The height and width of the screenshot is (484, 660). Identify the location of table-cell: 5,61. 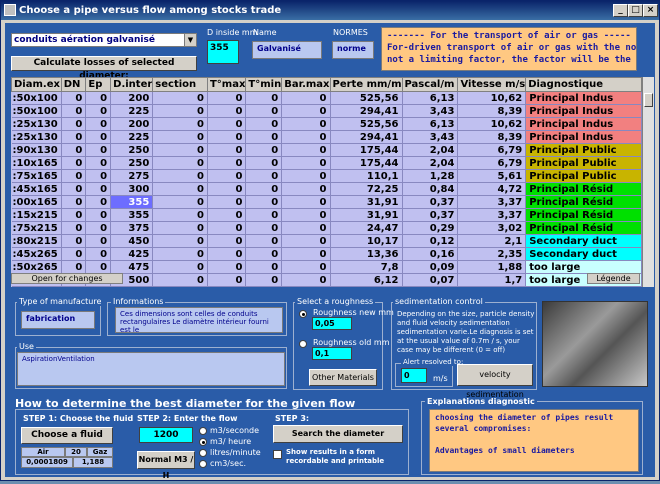
(492, 176).